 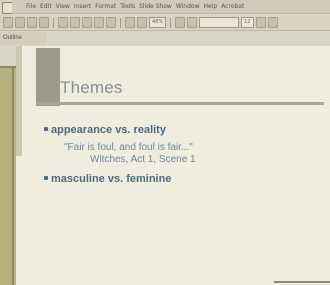 I want to click on increase-font-icon, so click(x=260, y=22).